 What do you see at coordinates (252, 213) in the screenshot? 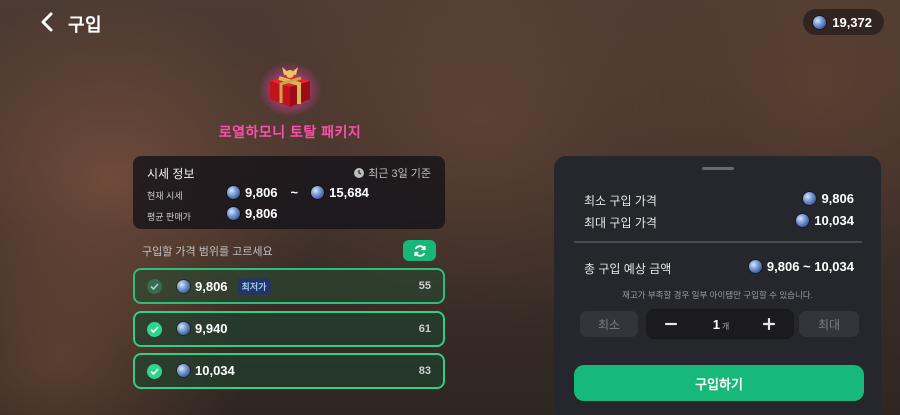
I see `average-price-value: 9,806` at bounding box center [252, 213].